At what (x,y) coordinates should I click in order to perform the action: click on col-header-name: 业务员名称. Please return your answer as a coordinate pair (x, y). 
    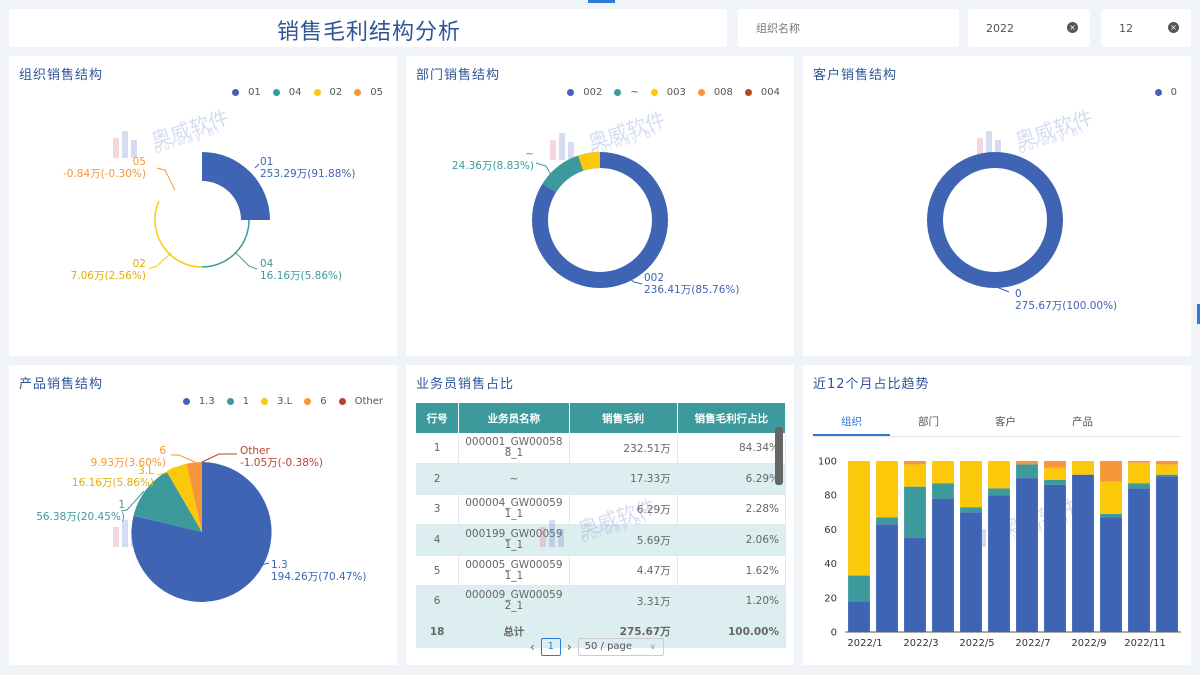
    Looking at the image, I should click on (514, 418).